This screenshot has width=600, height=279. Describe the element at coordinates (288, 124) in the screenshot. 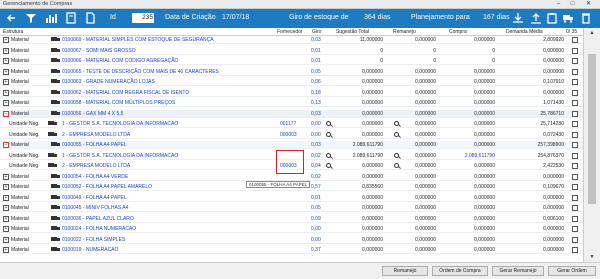

I see `row-supplier: 001177` at that location.